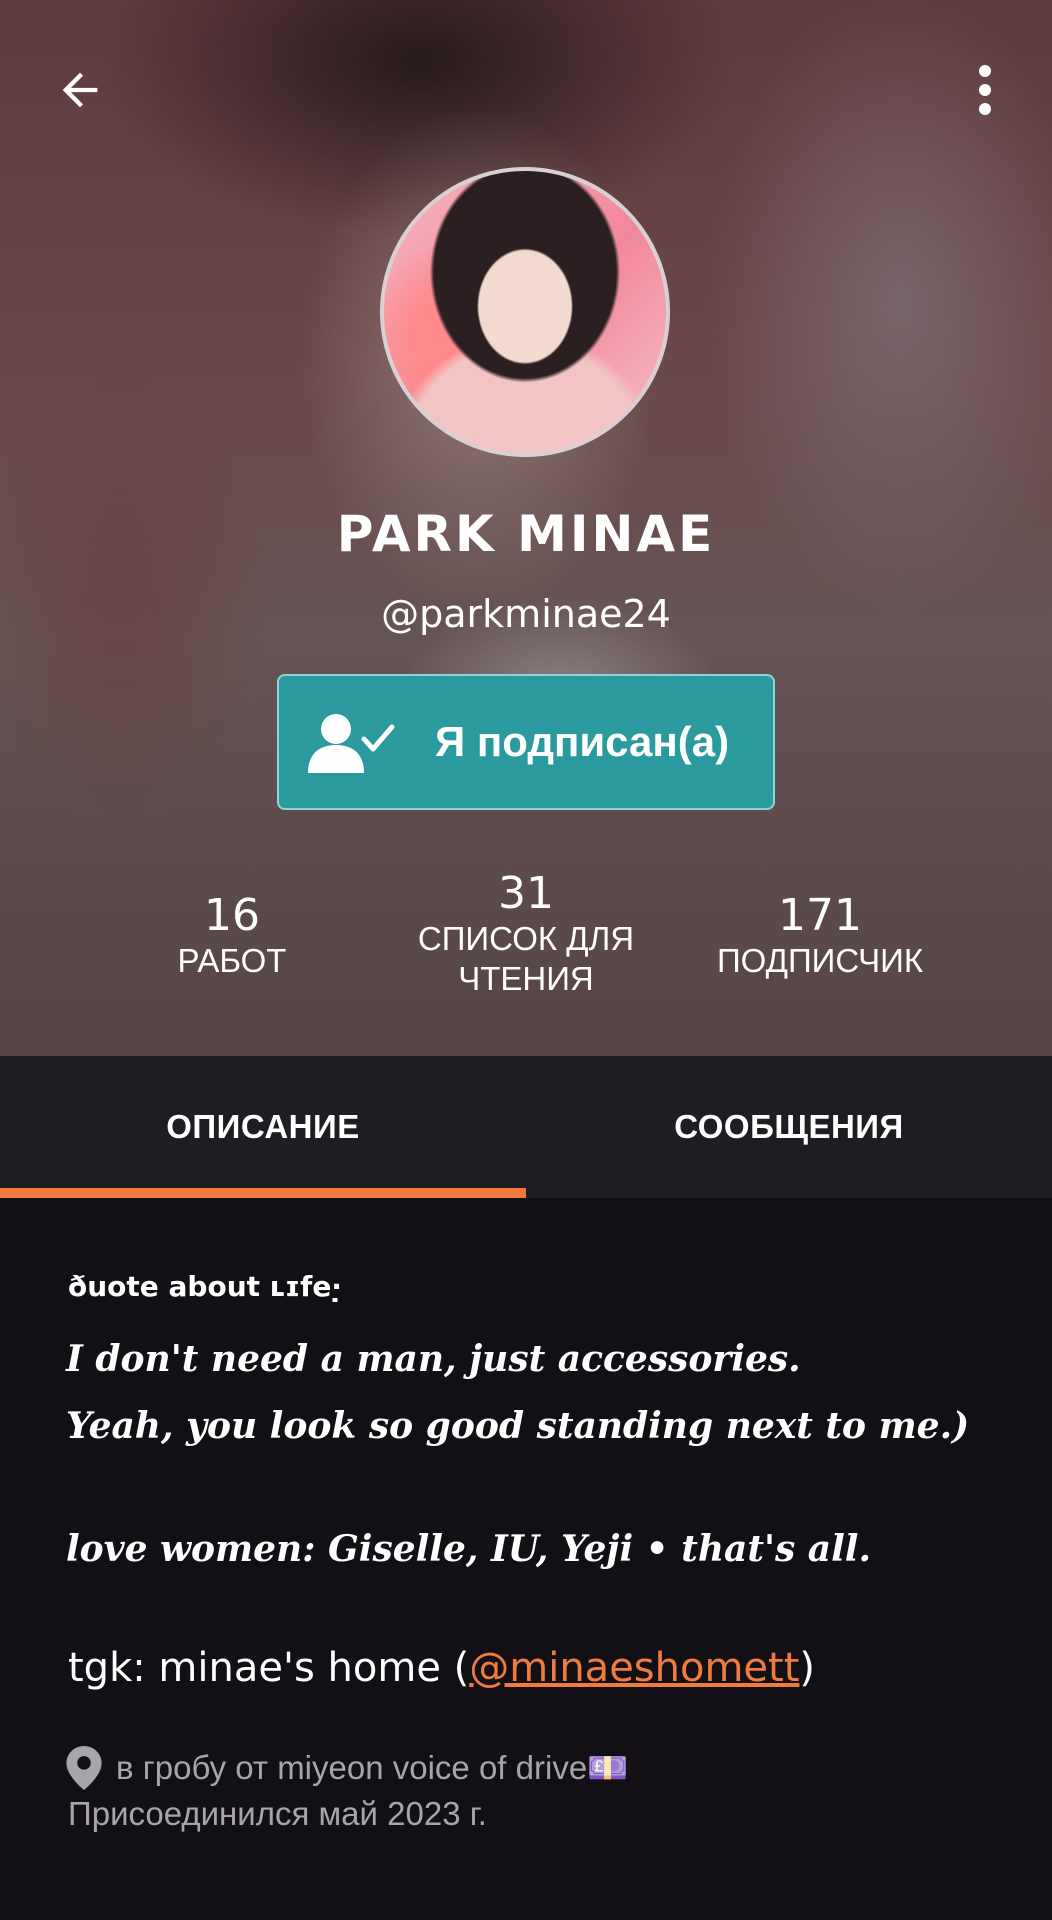  I want to click on stat-reading-lists: 31 СПИСОК ДЛЯ ЧТЕНИЯ, so click(526, 933).